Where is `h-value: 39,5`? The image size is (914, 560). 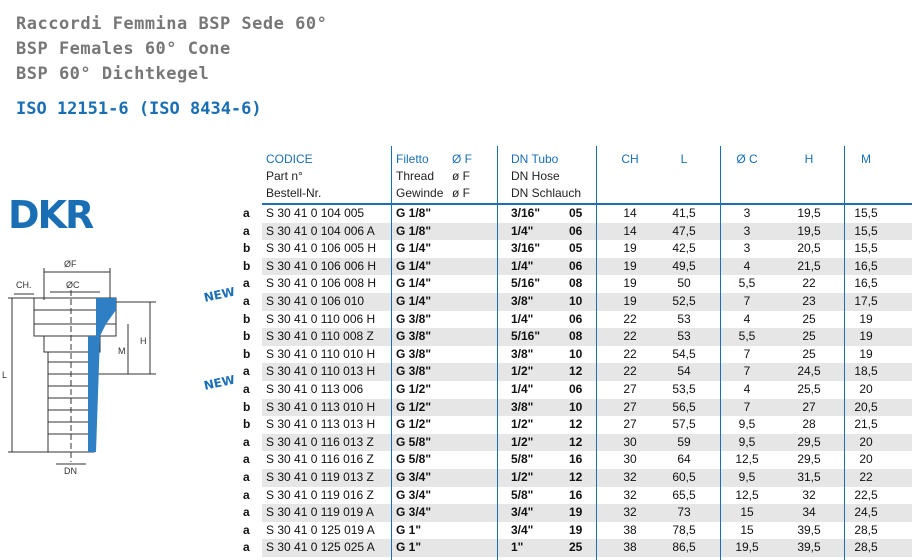
h-value: 39,5 is located at coordinates (809, 547).